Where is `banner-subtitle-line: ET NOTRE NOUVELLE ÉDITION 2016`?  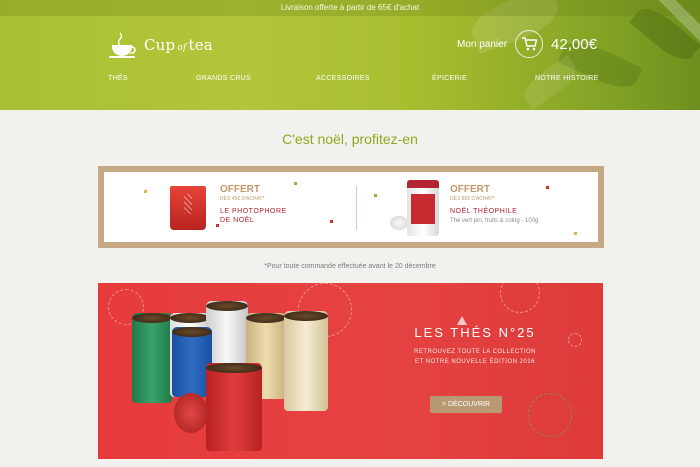
banner-subtitle-line: ET NOTRE NOUVELLE ÉDITION 2016 is located at coordinates (475, 362).